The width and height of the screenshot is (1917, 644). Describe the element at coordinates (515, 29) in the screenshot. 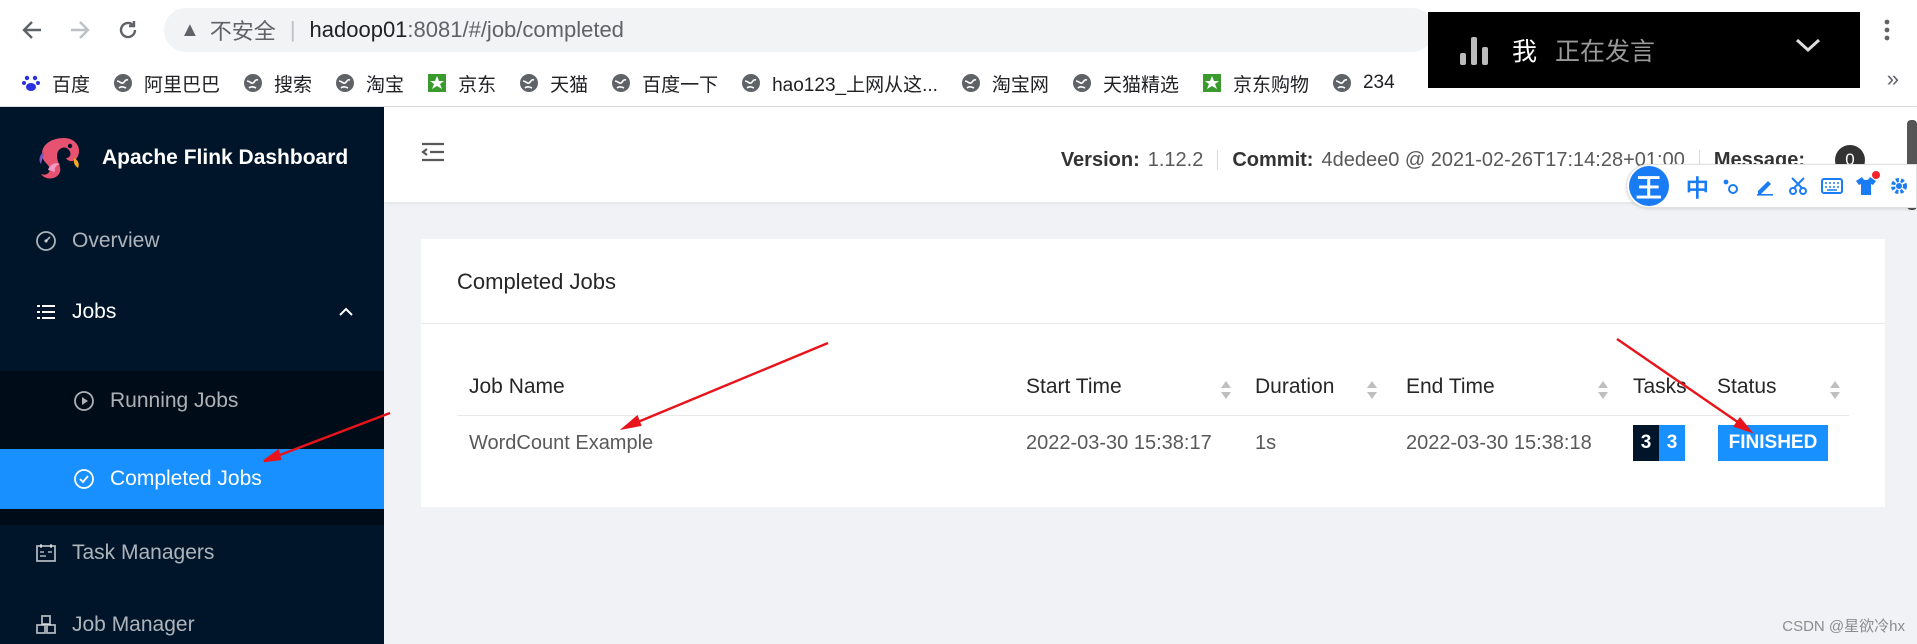

I see `url-path: :8081/#/job/completed` at that location.